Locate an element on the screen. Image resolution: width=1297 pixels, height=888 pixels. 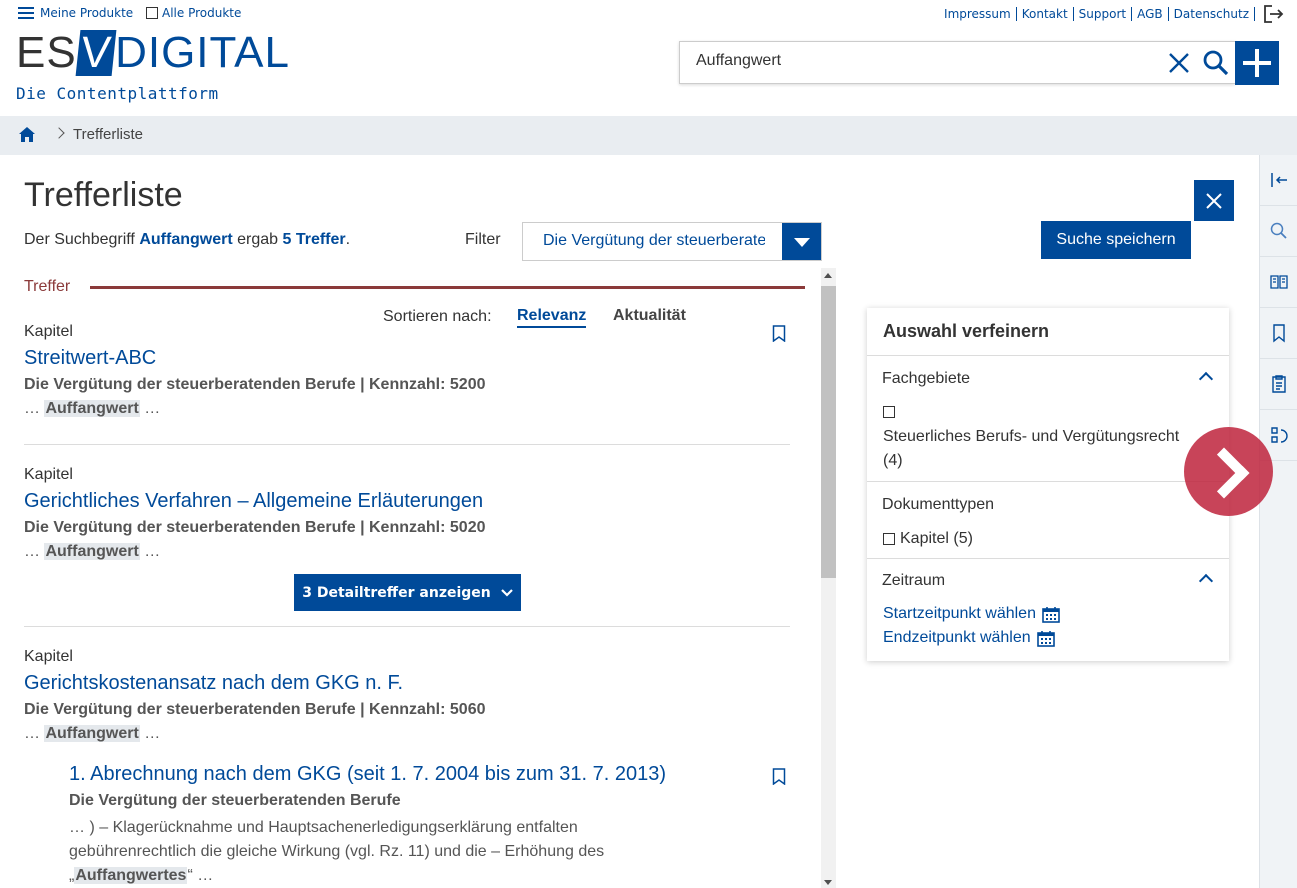
esv-digital-logo: ES V DIGITAL Die Contentplattform is located at coordinates (153, 65).